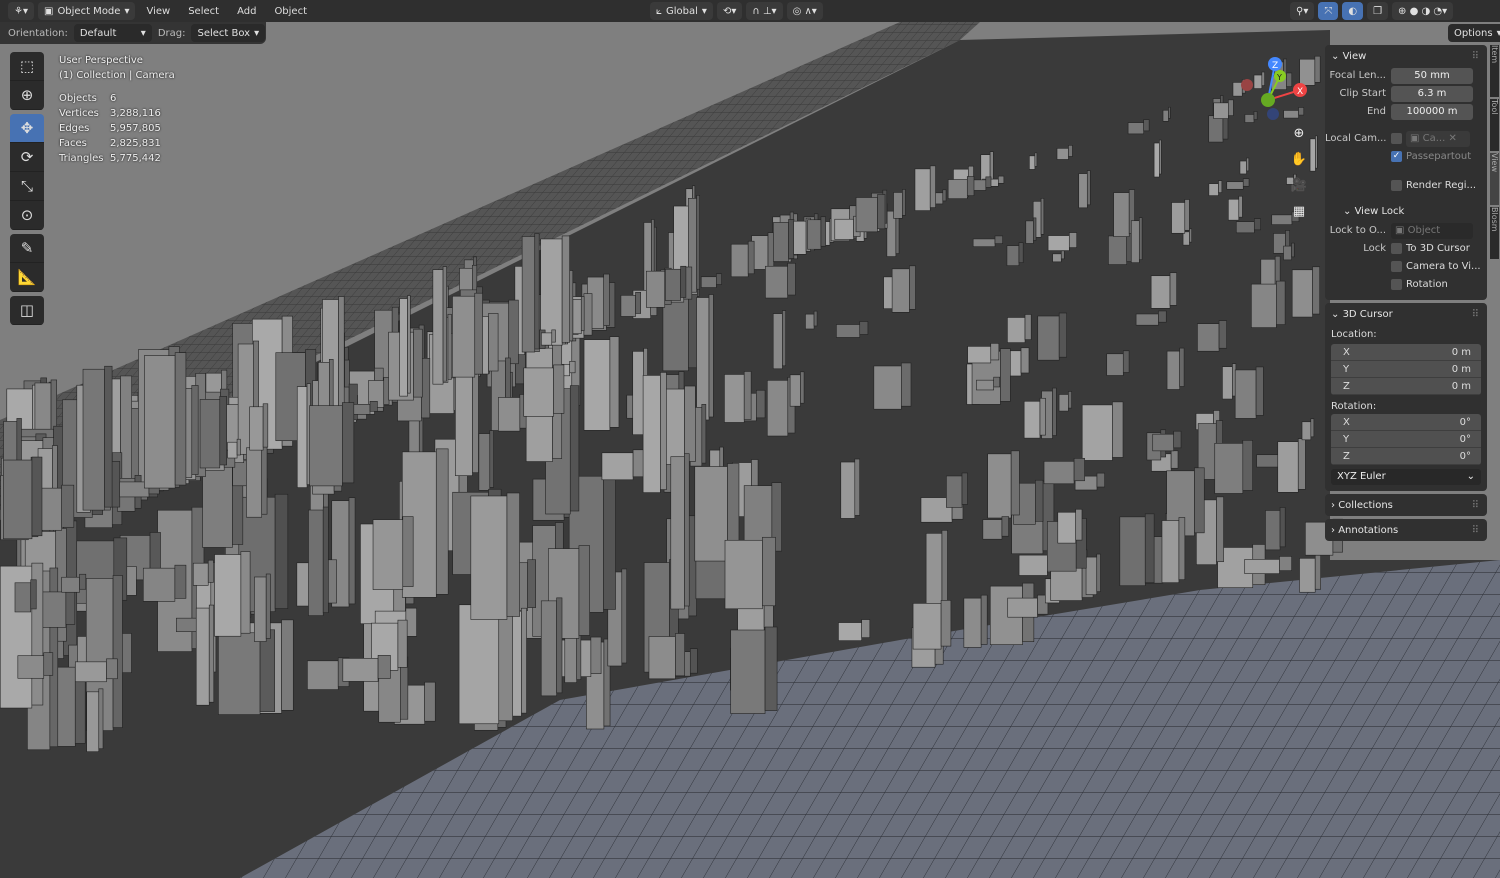  Describe the element at coordinates (1396, 156) in the screenshot. I see `passepartout-checkbox: ✓` at that location.